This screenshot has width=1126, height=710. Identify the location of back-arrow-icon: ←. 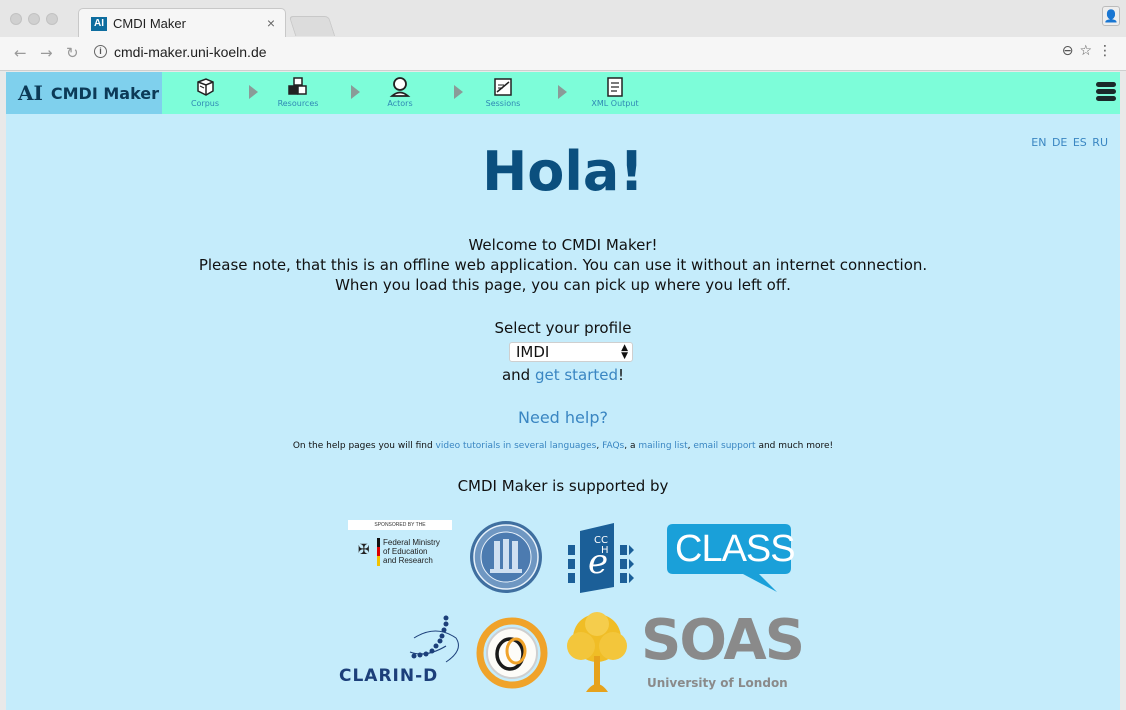
(20, 53).